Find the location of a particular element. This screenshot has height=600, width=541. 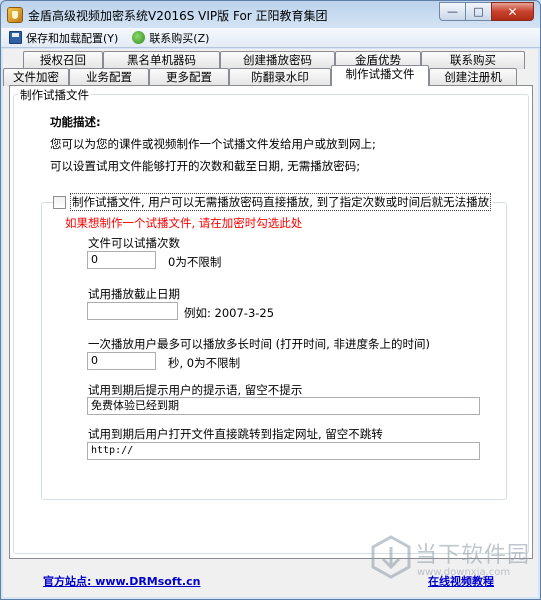

group-title: 制作试播文件 is located at coordinates (54, 95).